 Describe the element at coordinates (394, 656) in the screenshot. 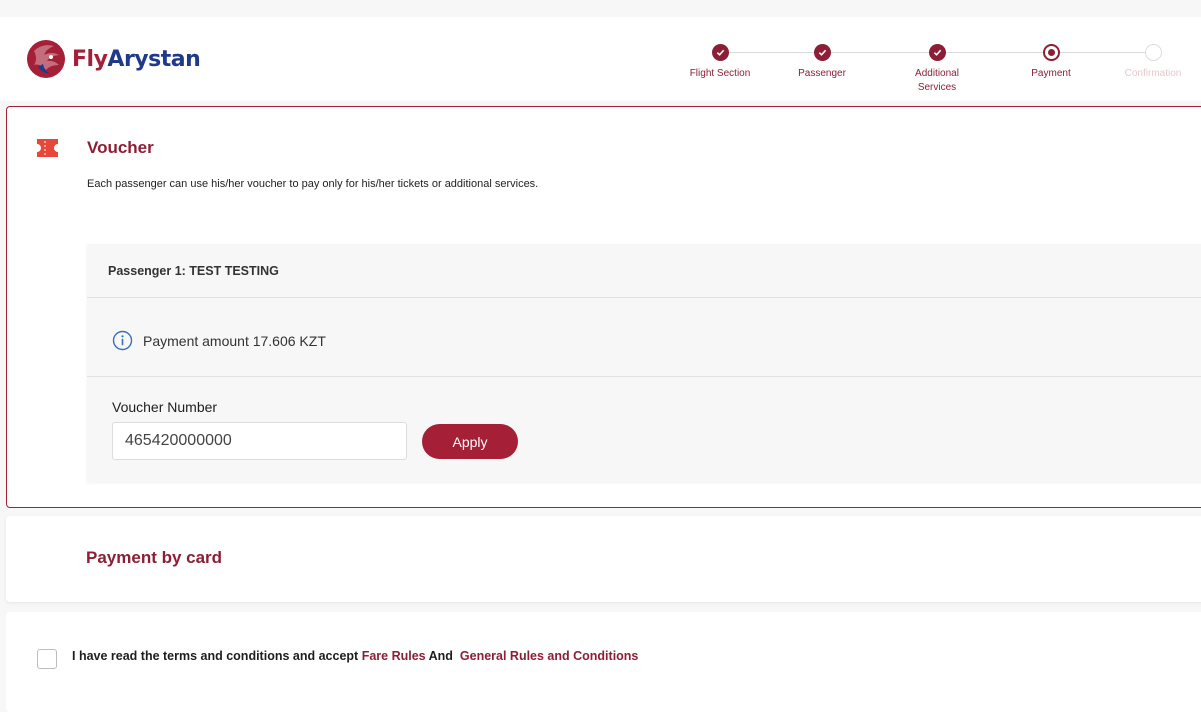

I see `fare-rules-link: Fare Rules` at that location.